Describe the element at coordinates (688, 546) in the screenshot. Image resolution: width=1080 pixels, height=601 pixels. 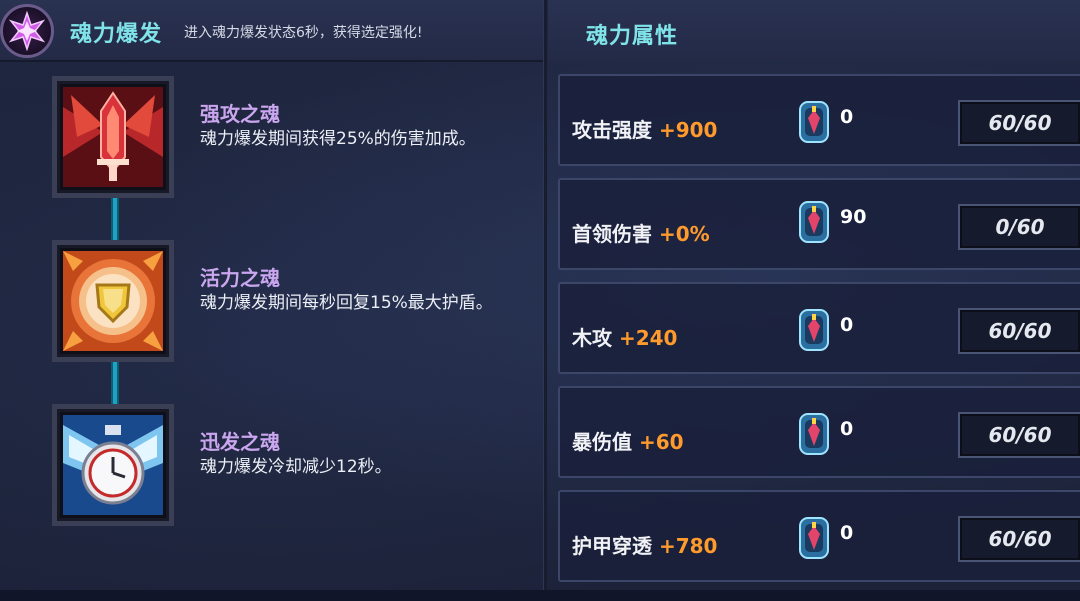
I see `attribute-bonus: +780` at that location.